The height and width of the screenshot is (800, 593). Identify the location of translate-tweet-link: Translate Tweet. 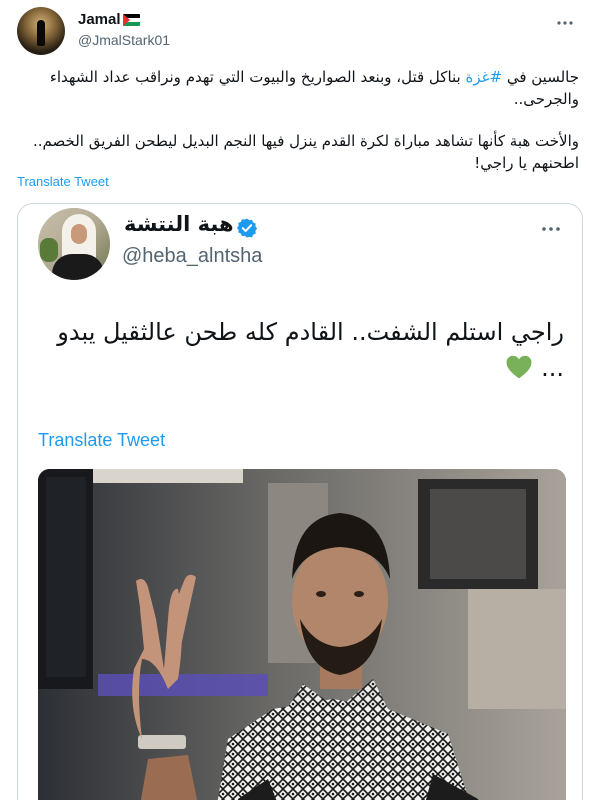
(63, 181).